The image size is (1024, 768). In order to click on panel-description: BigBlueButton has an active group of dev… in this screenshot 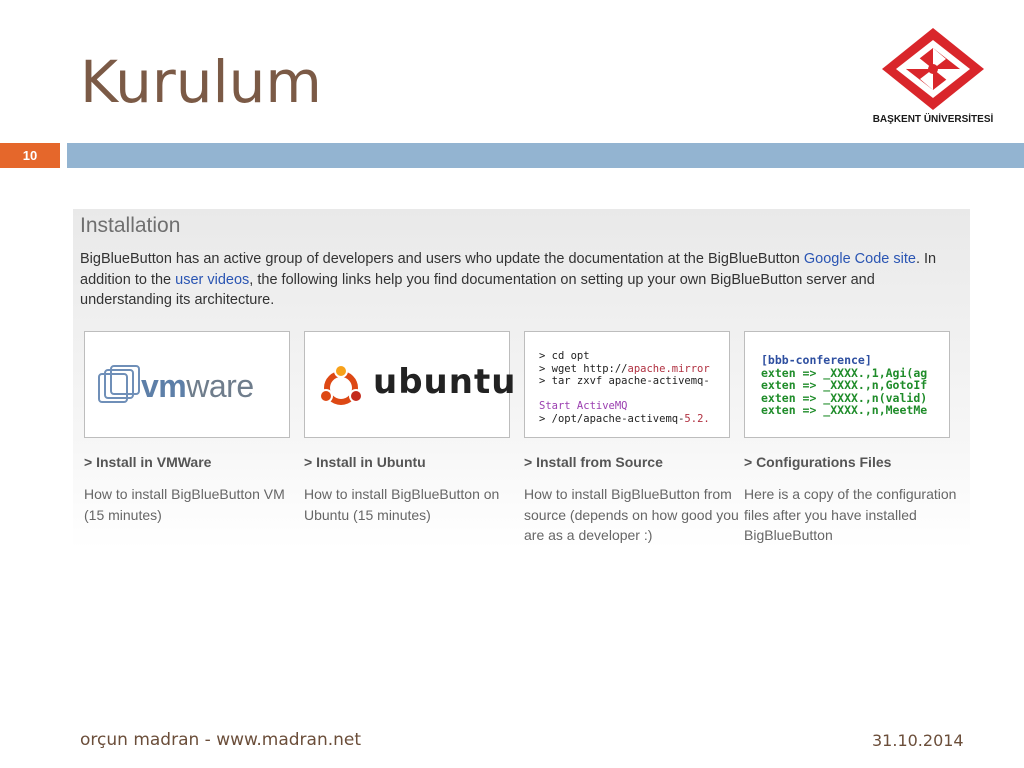, I will do `click(520, 280)`.